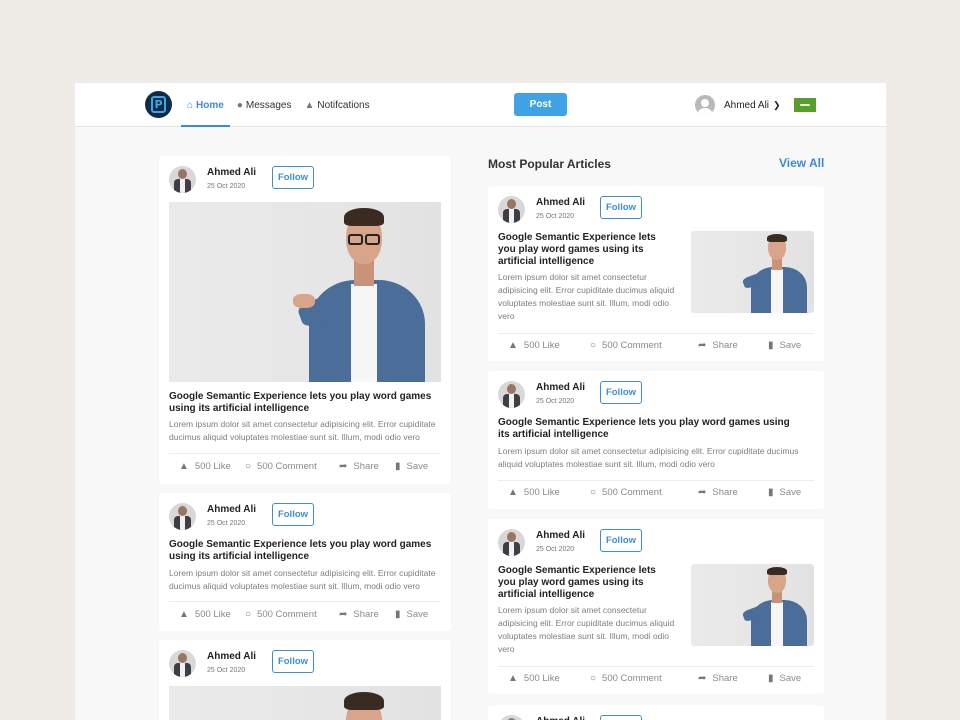  I want to click on nav-messages: ● Messages, so click(264, 105).